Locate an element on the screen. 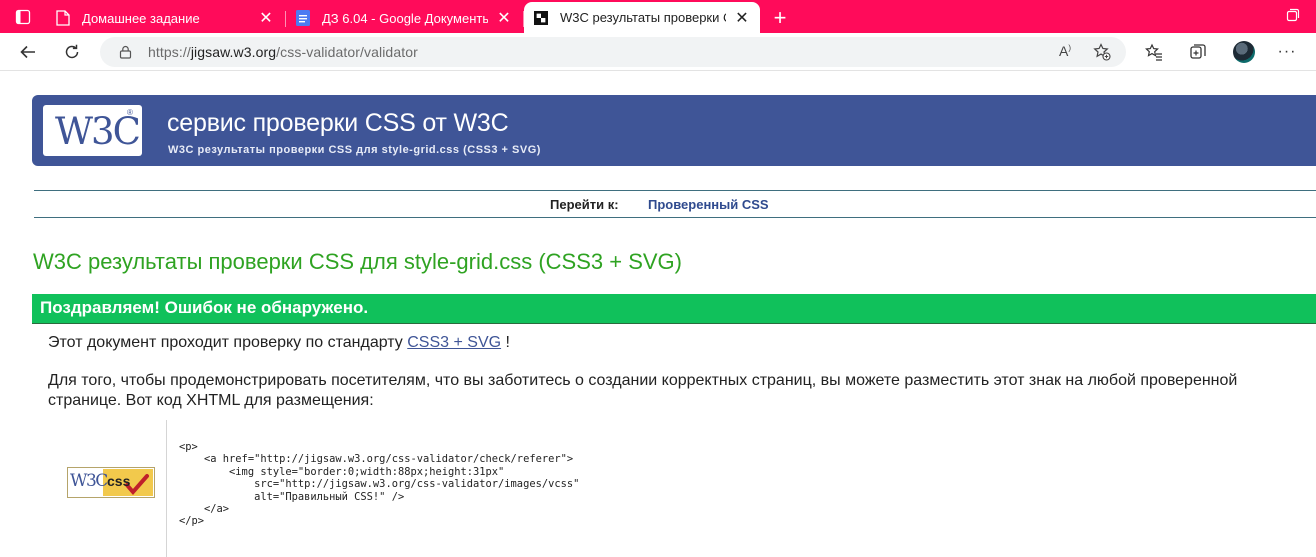  tab-title: ДЗ 6.04 - Google Документы is located at coordinates (405, 18).